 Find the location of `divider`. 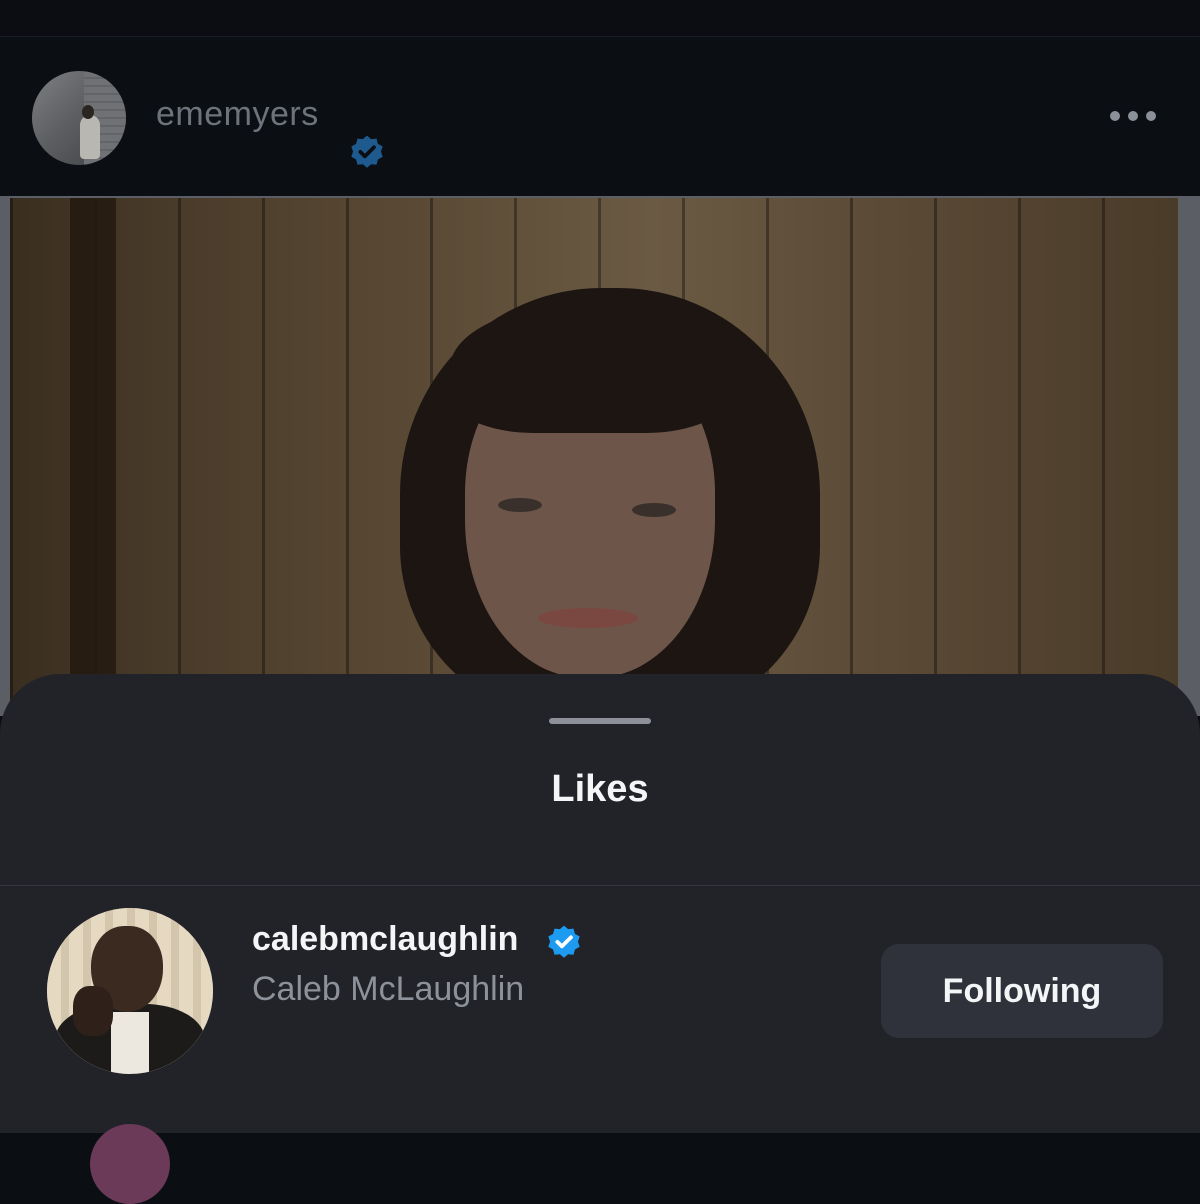

divider is located at coordinates (600, 885).